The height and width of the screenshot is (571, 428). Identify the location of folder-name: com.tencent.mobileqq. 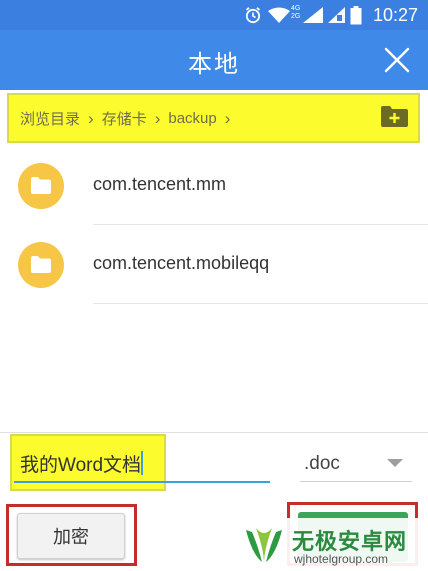
(181, 263).